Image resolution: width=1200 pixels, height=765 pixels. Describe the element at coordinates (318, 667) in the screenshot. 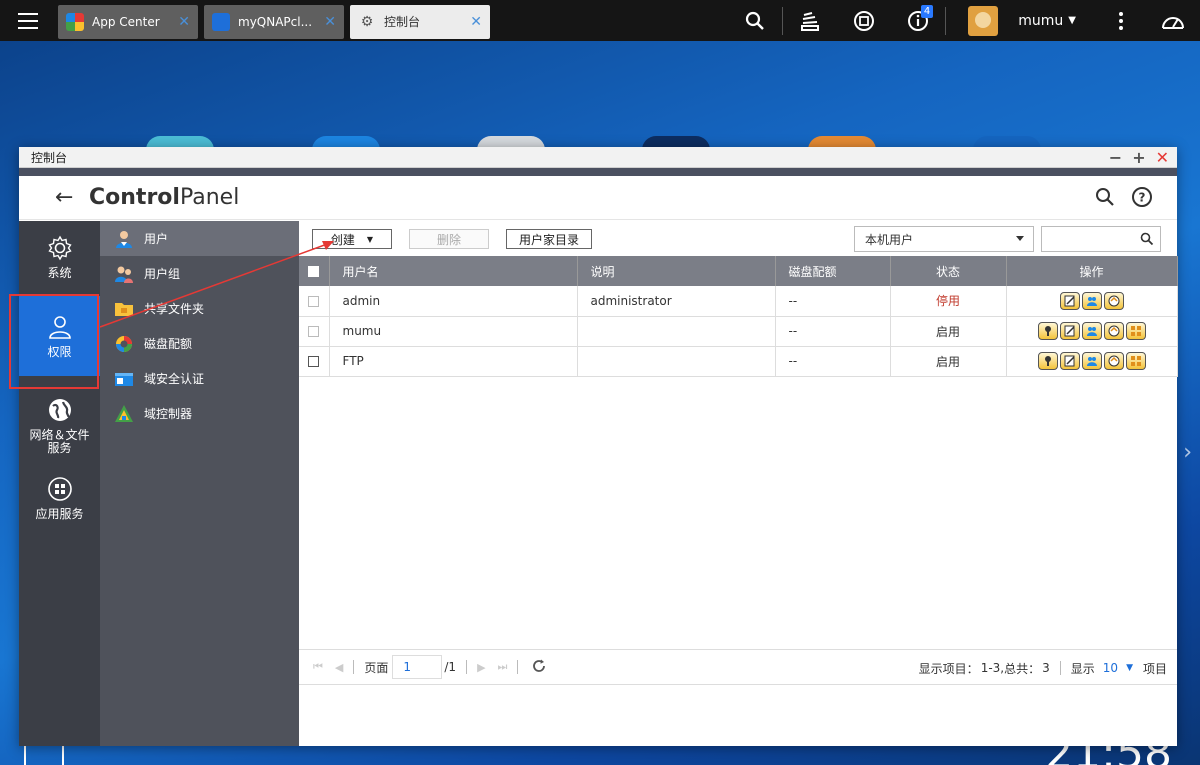

I see `first-page-icon: ⏮` at that location.